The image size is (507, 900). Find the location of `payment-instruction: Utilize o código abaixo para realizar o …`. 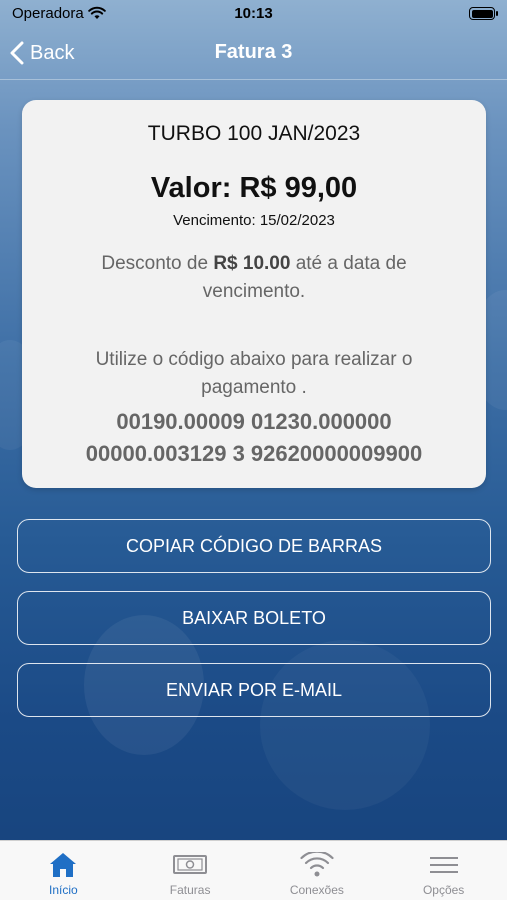

payment-instruction: Utilize o código abaixo para realizar o … is located at coordinates (254, 373).